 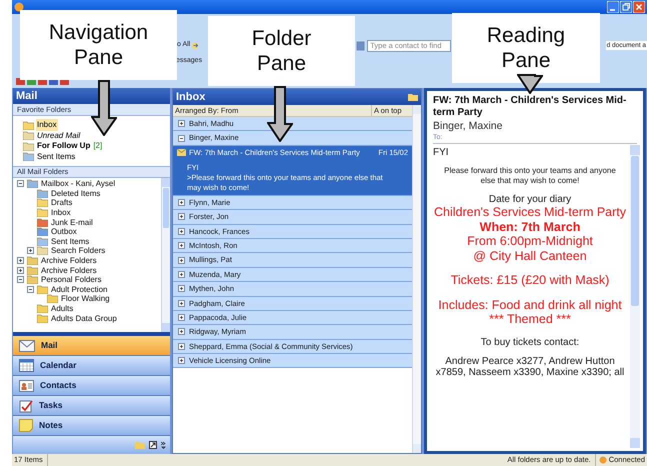 What do you see at coordinates (163, 445) in the screenshot?
I see `chevron-icon` at bounding box center [163, 445].